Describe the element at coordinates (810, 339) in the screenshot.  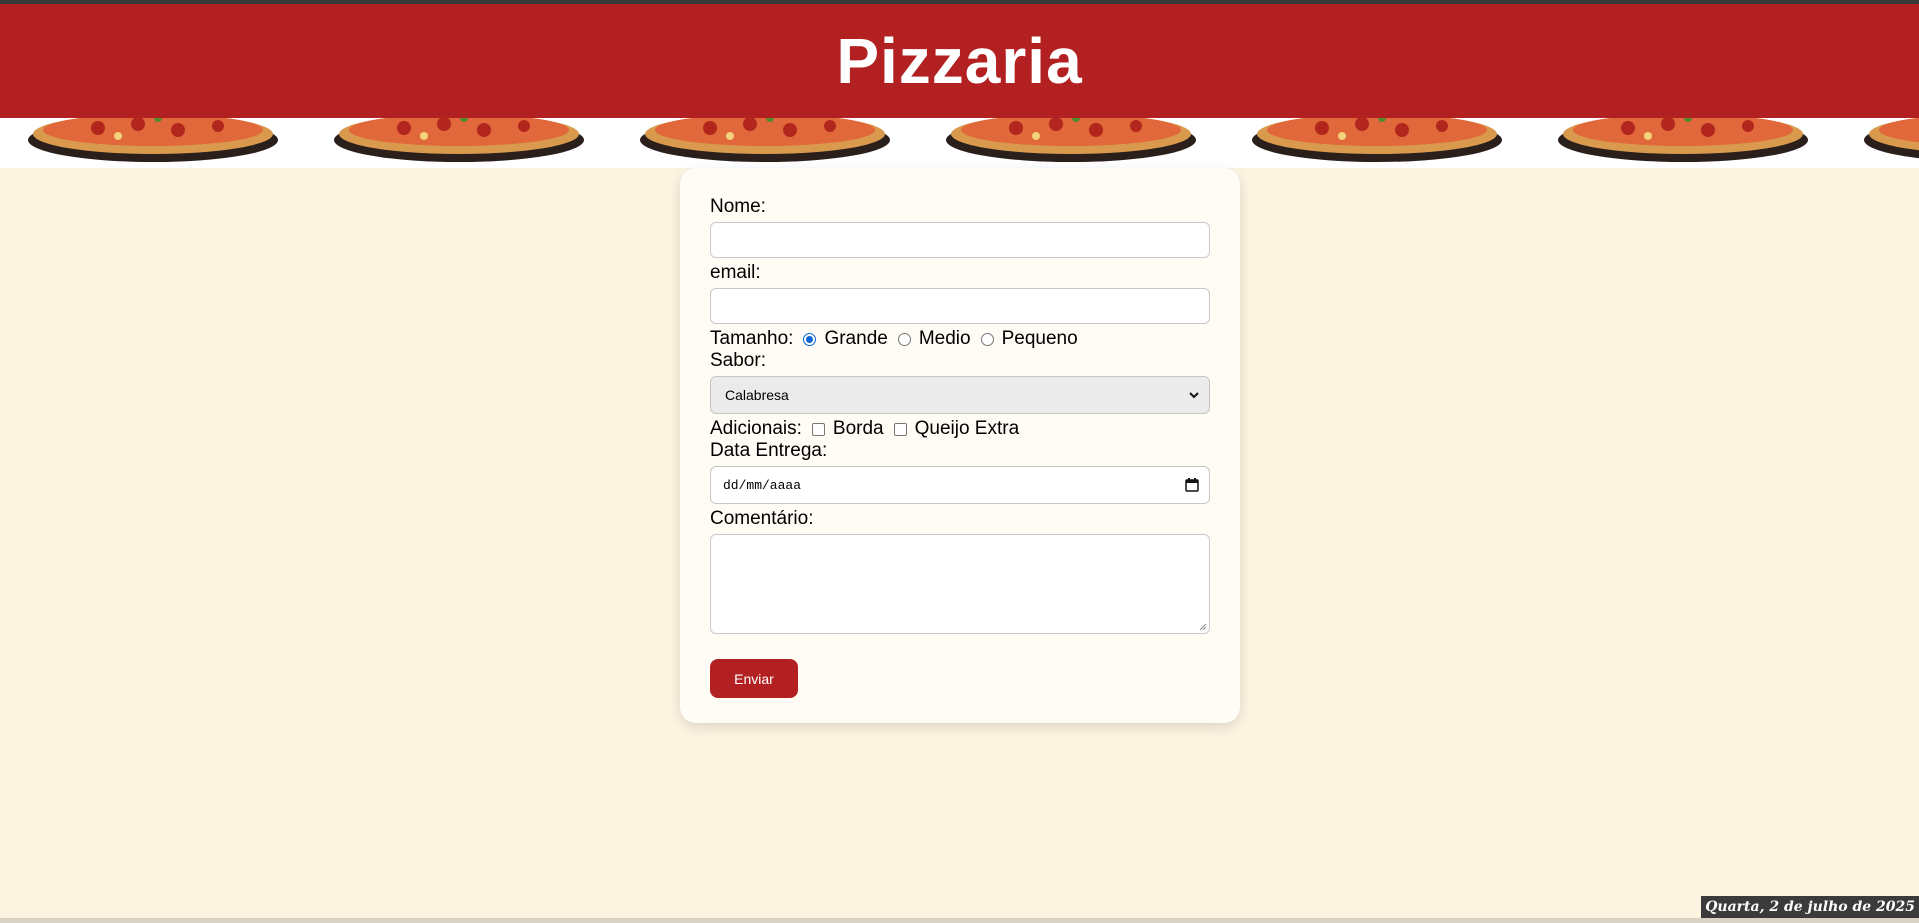
I see `radio-grande` at that location.